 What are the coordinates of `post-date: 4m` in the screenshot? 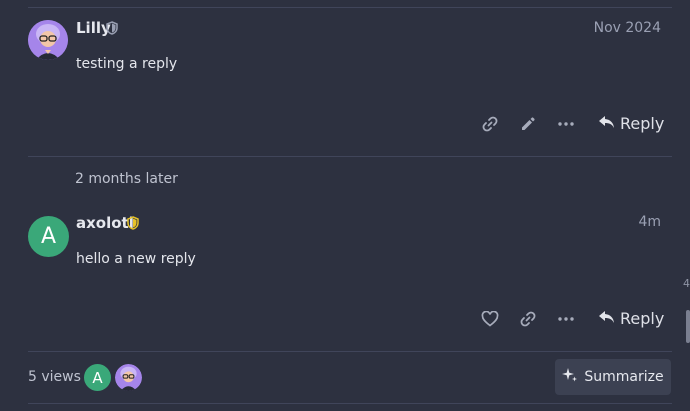 It's located at (649, 222).